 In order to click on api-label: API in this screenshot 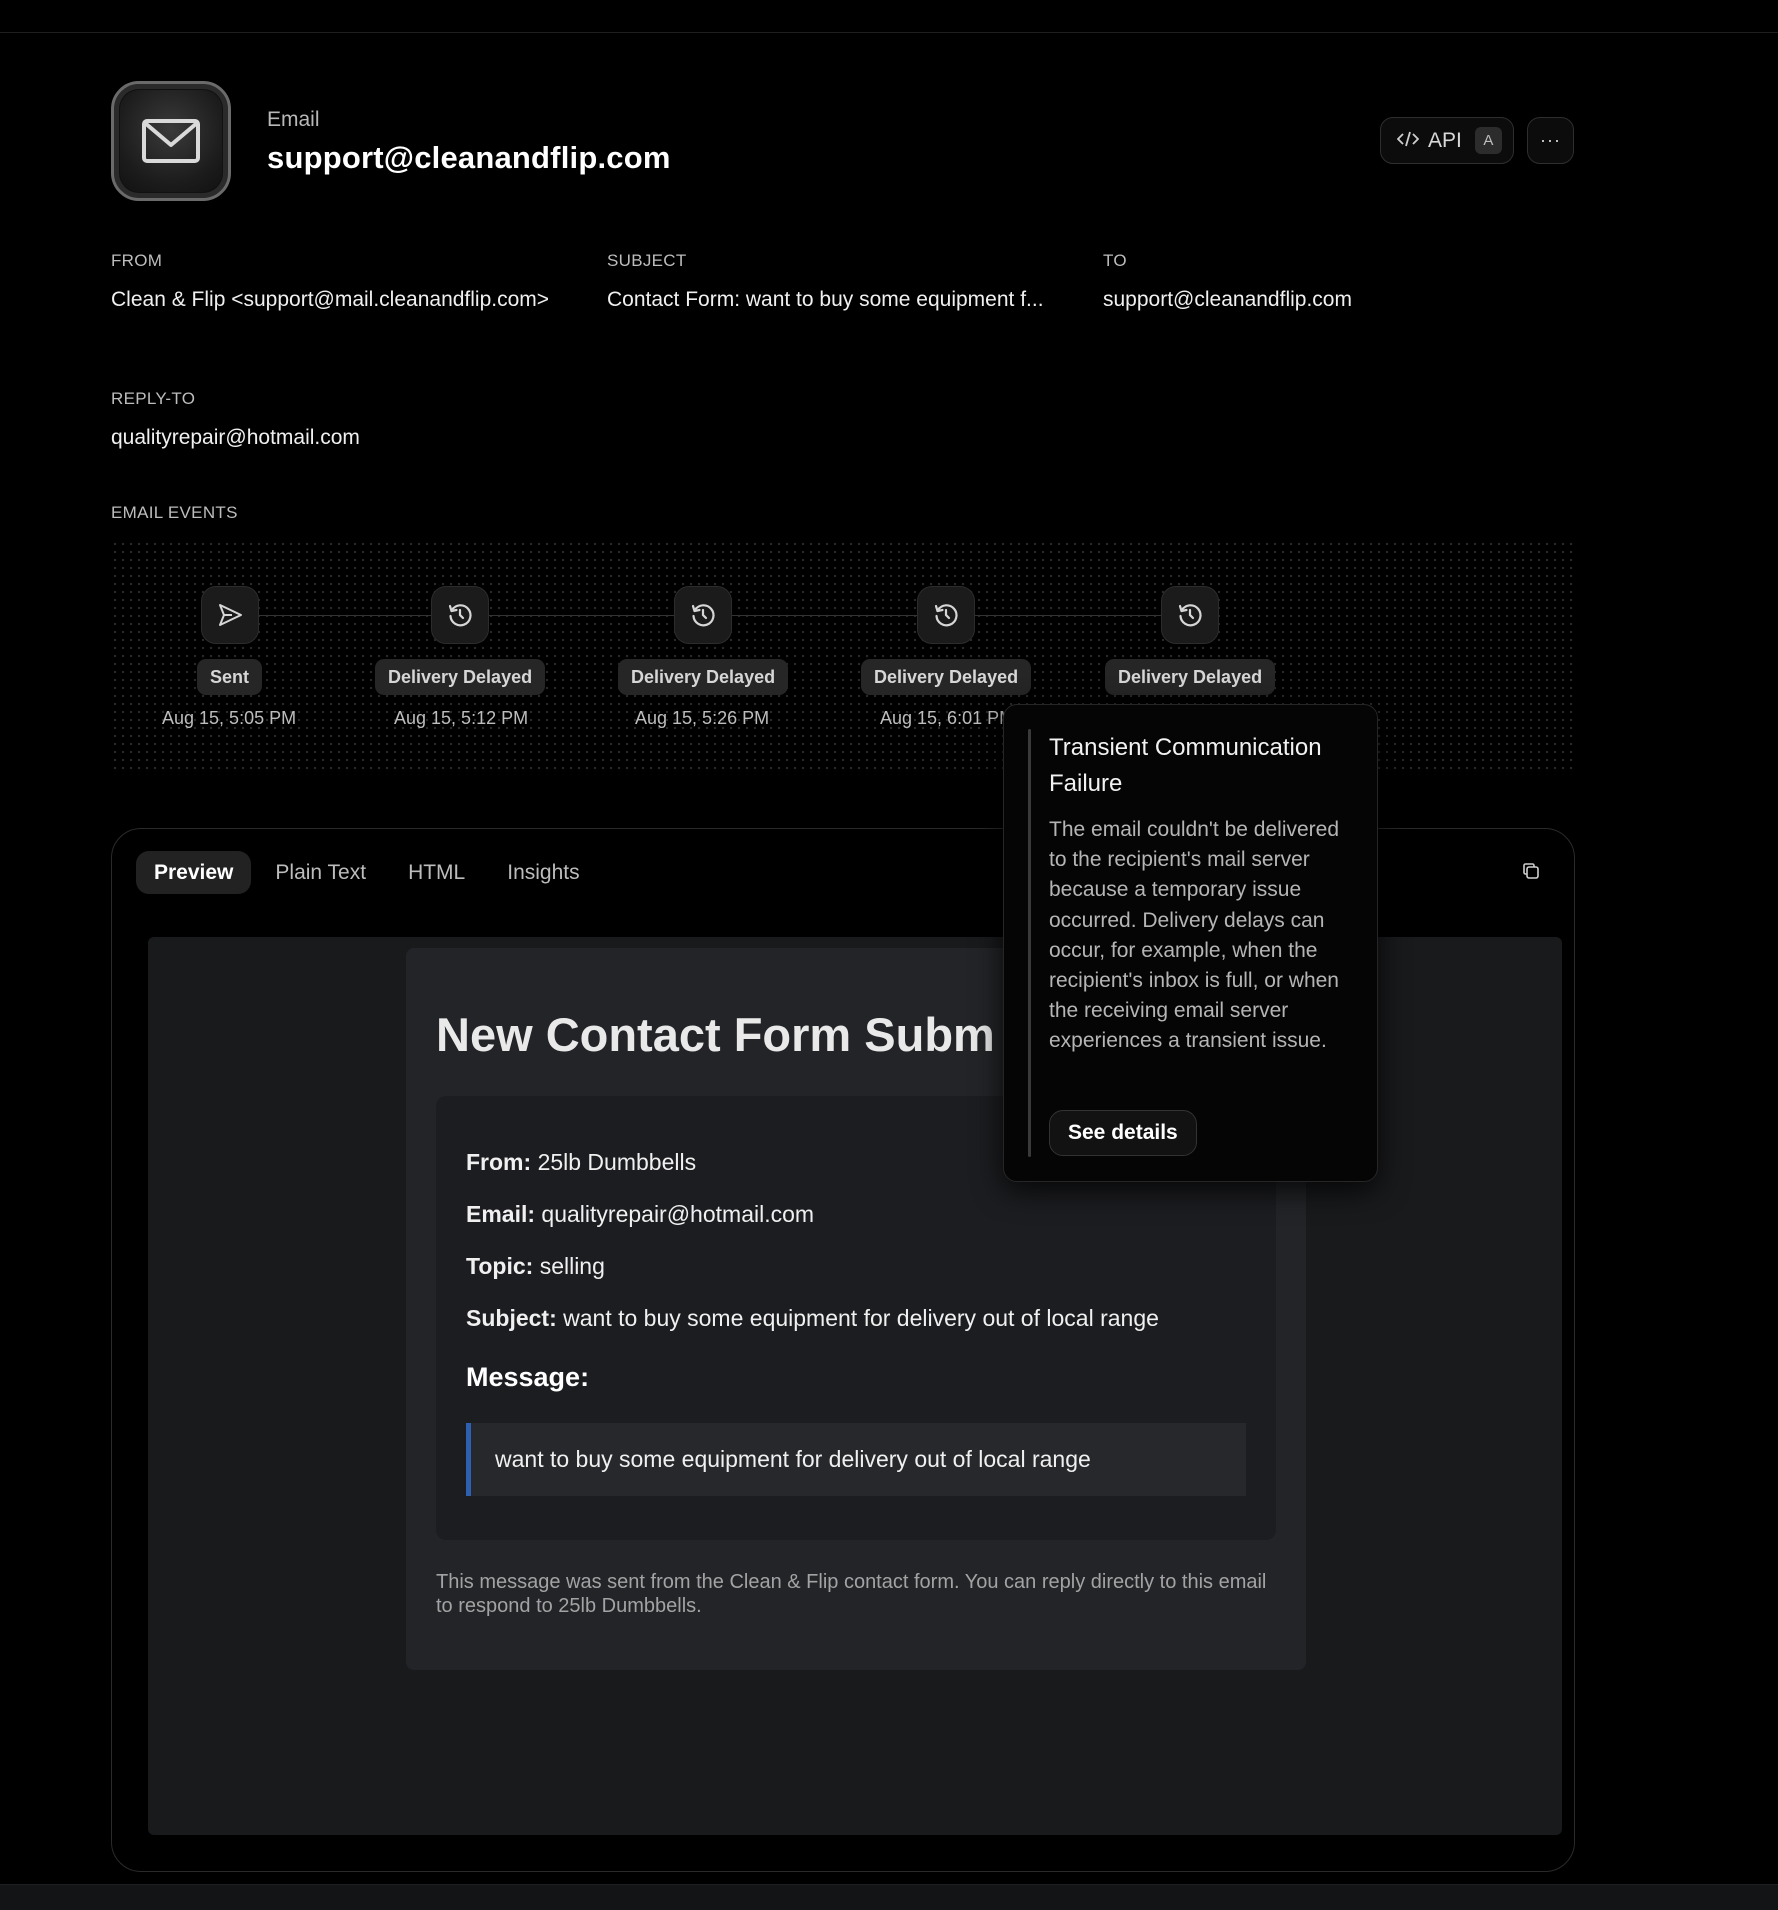, I will do `click(1445, 140)`.